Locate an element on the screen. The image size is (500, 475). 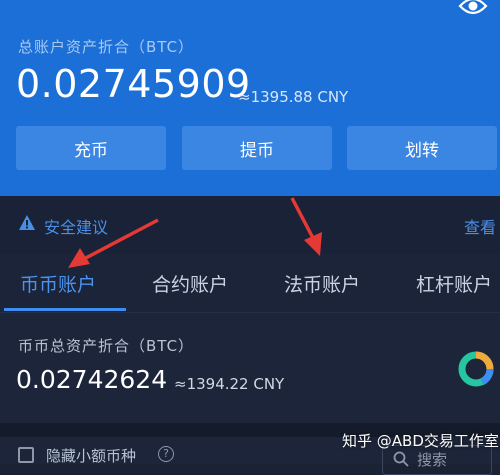
withdraw-button: 提币 is located at coordinates (257, 148).